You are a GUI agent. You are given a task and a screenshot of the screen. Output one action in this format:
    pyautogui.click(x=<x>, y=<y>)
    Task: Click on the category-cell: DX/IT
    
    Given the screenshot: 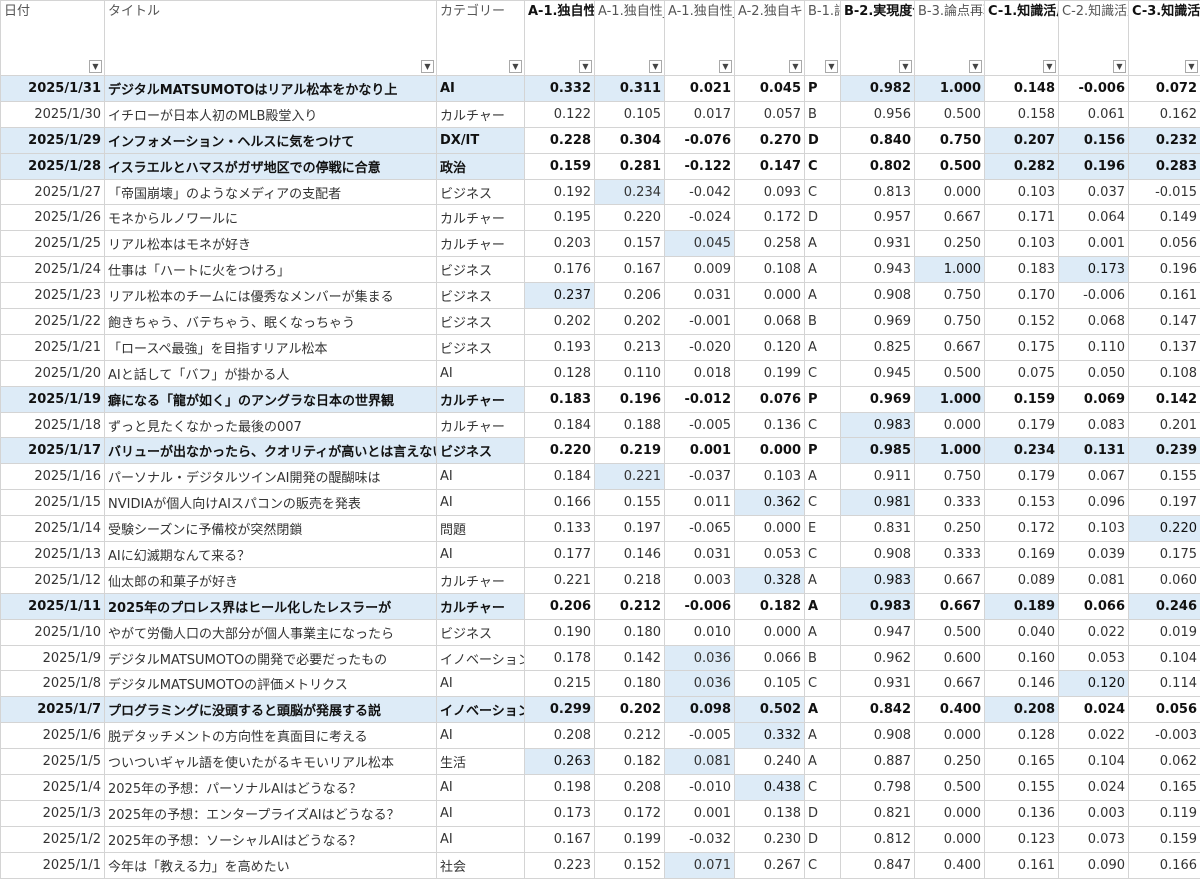 What is the action you would take?
    pyautogui.click(x=481, y=140)
    